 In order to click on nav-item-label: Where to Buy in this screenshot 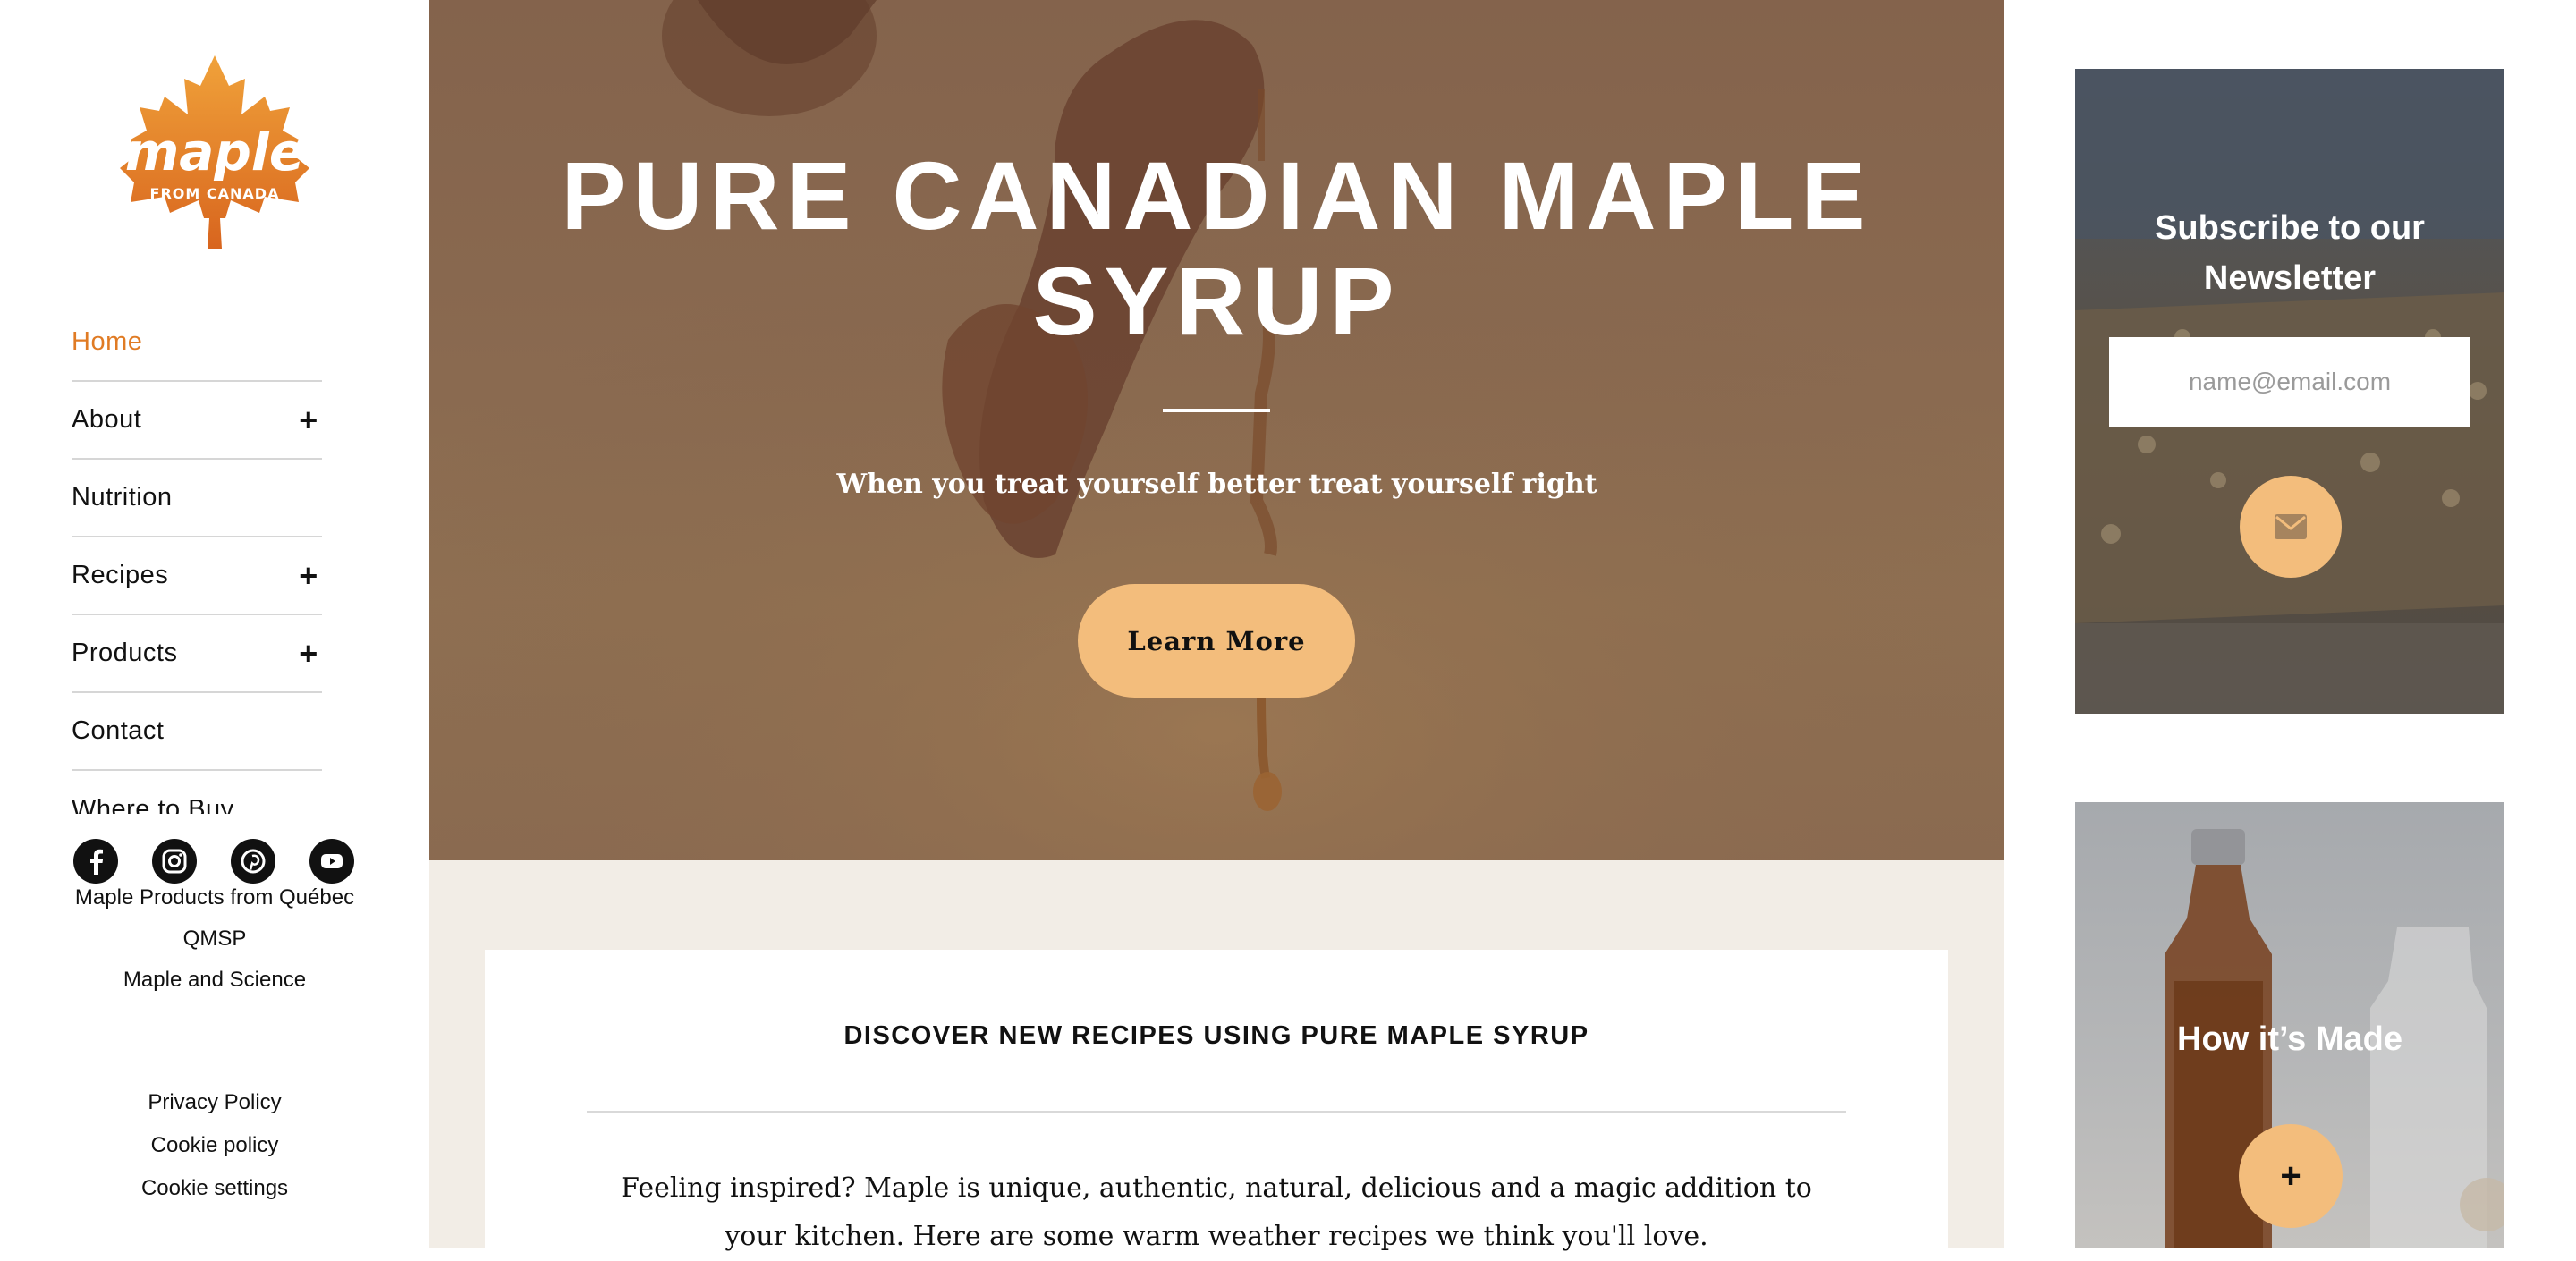, I will do `click(153, 804)`.